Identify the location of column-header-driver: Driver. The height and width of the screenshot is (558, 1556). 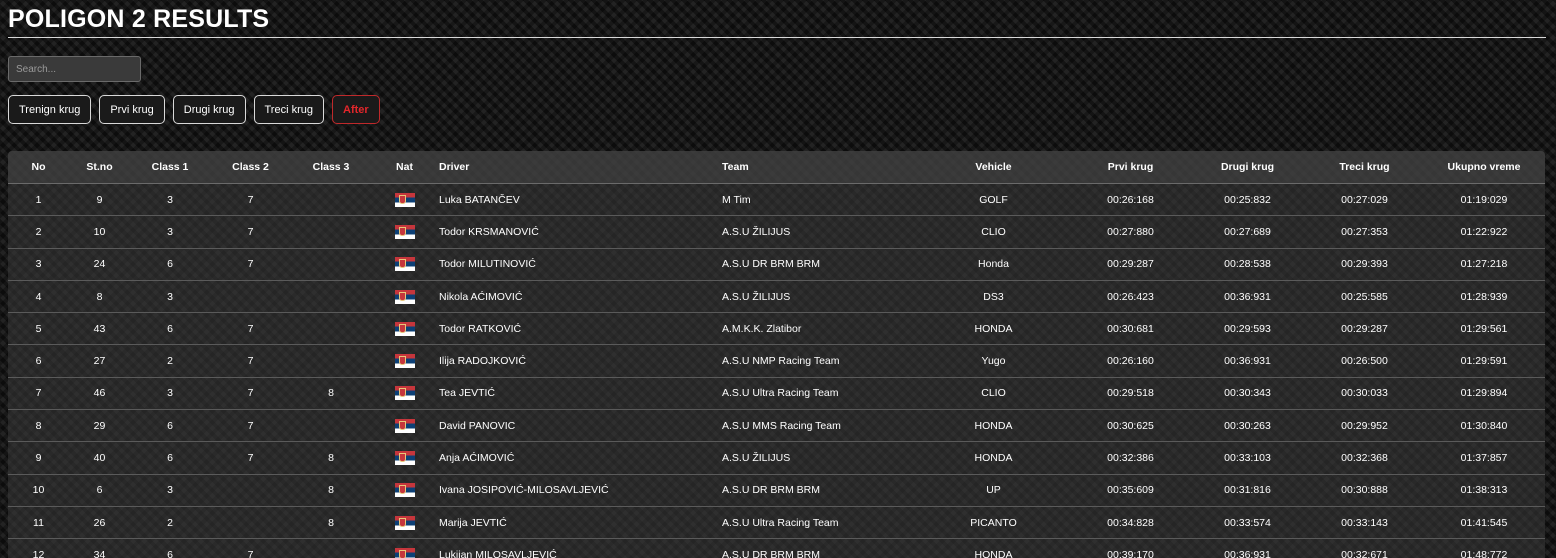
(579, 167).